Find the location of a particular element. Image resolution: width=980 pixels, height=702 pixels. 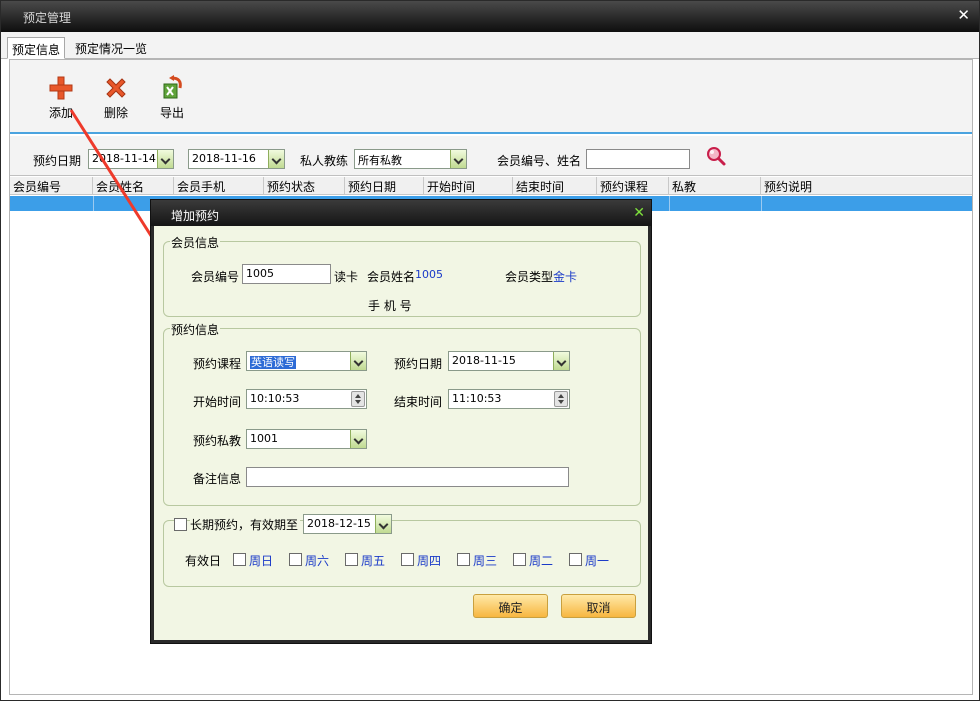

tab-booking-info: 预定信息 is located at coordinates (36, 48).